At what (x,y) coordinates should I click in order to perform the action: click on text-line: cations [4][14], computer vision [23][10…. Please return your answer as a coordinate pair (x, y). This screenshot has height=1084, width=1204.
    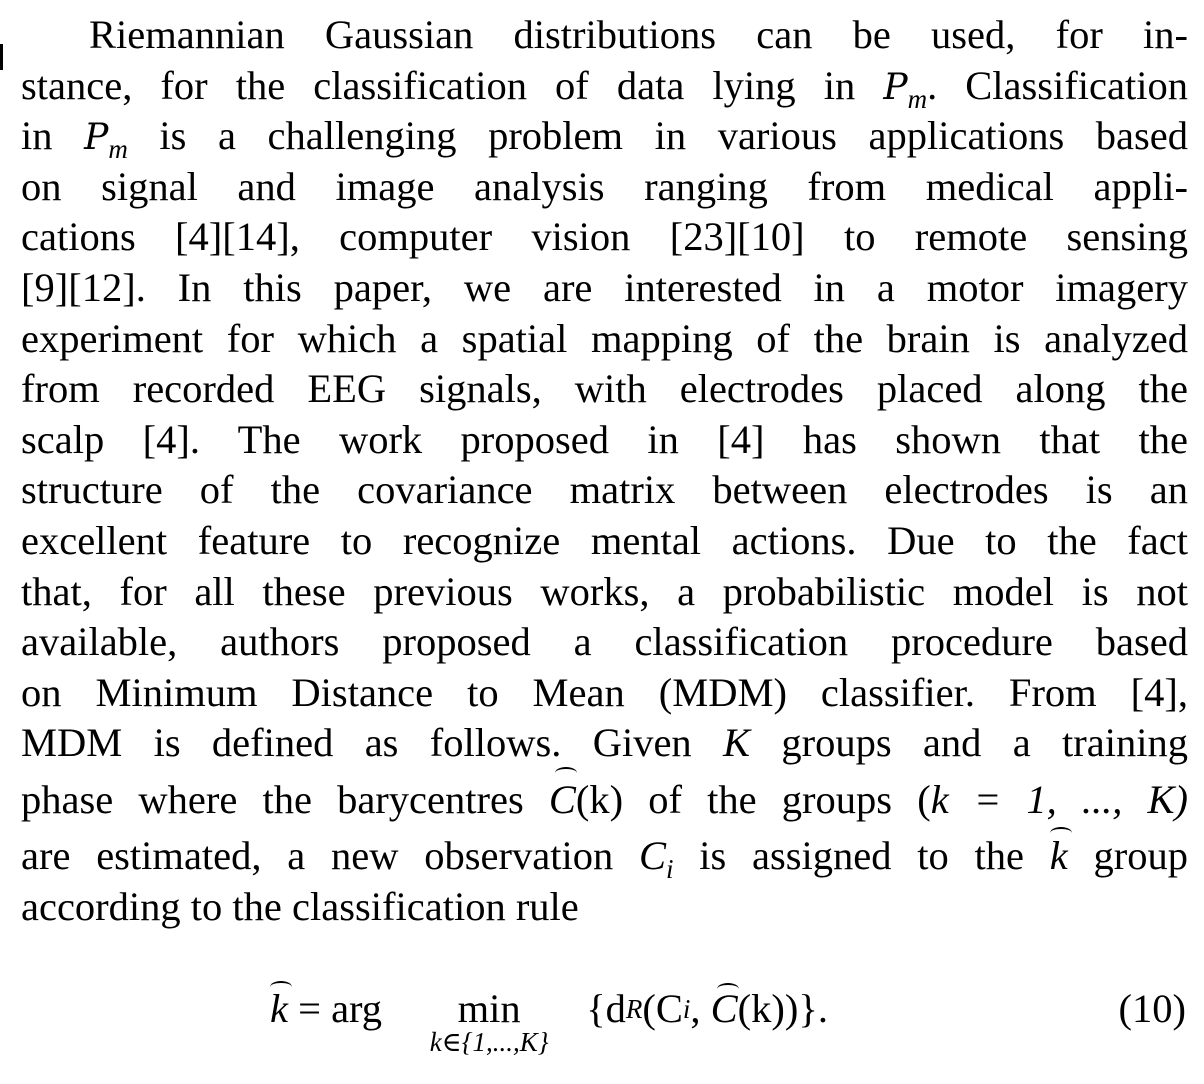
    Looking at the image, I should click on (604, 237).